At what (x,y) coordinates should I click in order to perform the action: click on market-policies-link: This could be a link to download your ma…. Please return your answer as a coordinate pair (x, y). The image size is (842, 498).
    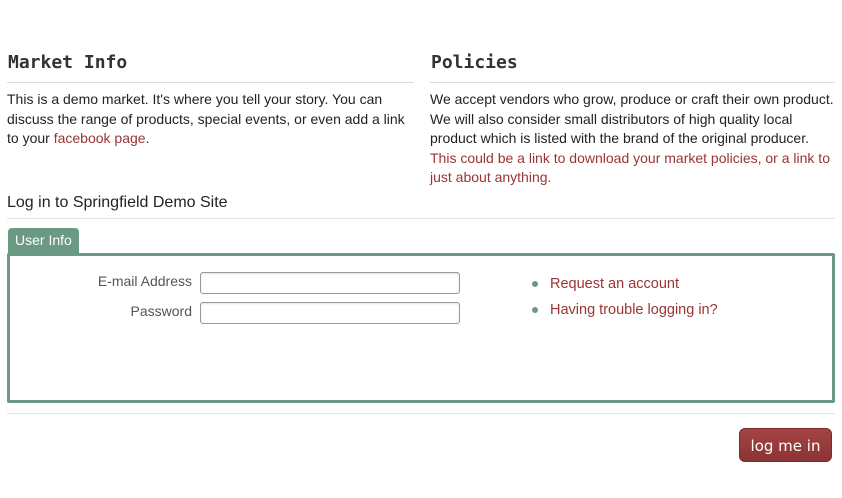
    Looking at the image, I should click on (630, 168).